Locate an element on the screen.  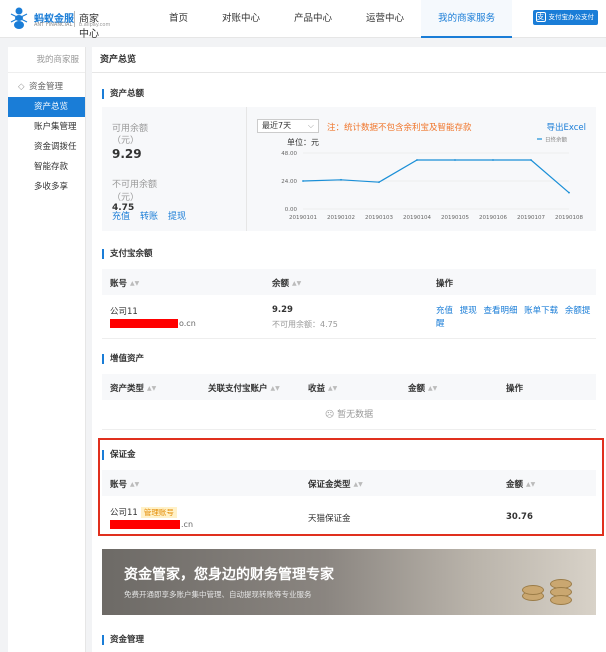
col-balance-label: 余额 is located at coordinates (281, 284).